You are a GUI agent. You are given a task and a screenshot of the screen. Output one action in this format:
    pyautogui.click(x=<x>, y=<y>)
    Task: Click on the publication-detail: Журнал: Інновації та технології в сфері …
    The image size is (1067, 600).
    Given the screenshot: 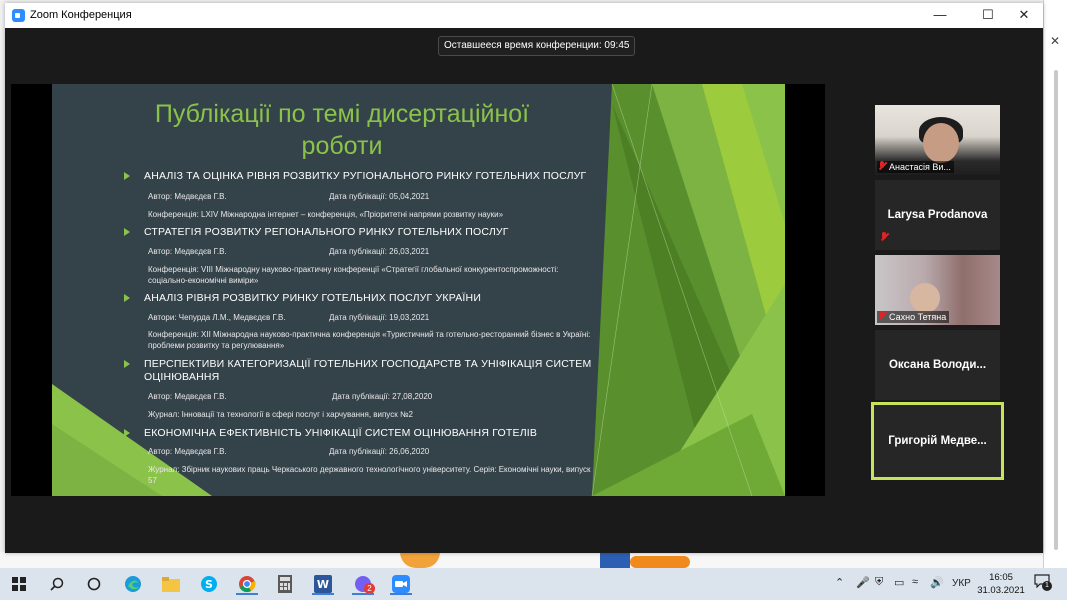 What is the action you would take?
    pyautogui.click(x=280, y=414)
    